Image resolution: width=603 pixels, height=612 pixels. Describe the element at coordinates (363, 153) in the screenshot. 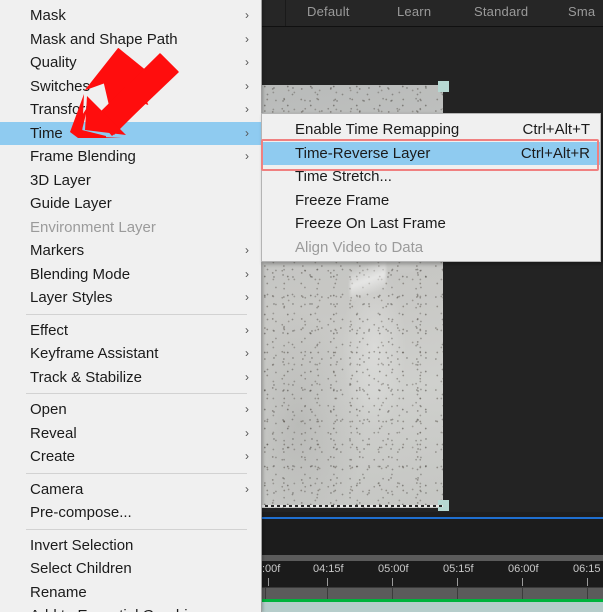

I see `submenu-item-label: Time-Reverse Layer` at that location.